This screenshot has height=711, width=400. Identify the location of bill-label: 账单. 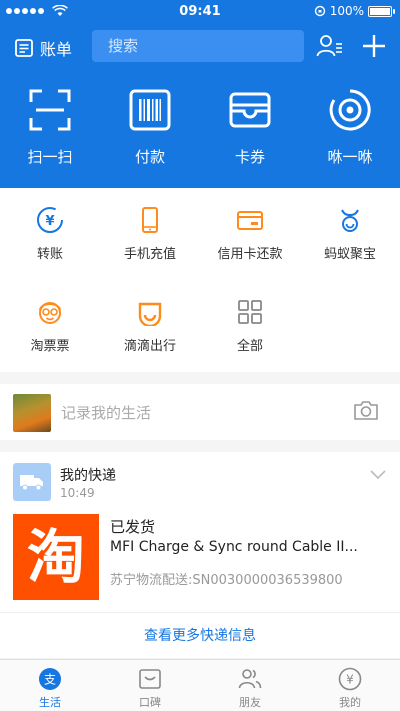
(56, 49).